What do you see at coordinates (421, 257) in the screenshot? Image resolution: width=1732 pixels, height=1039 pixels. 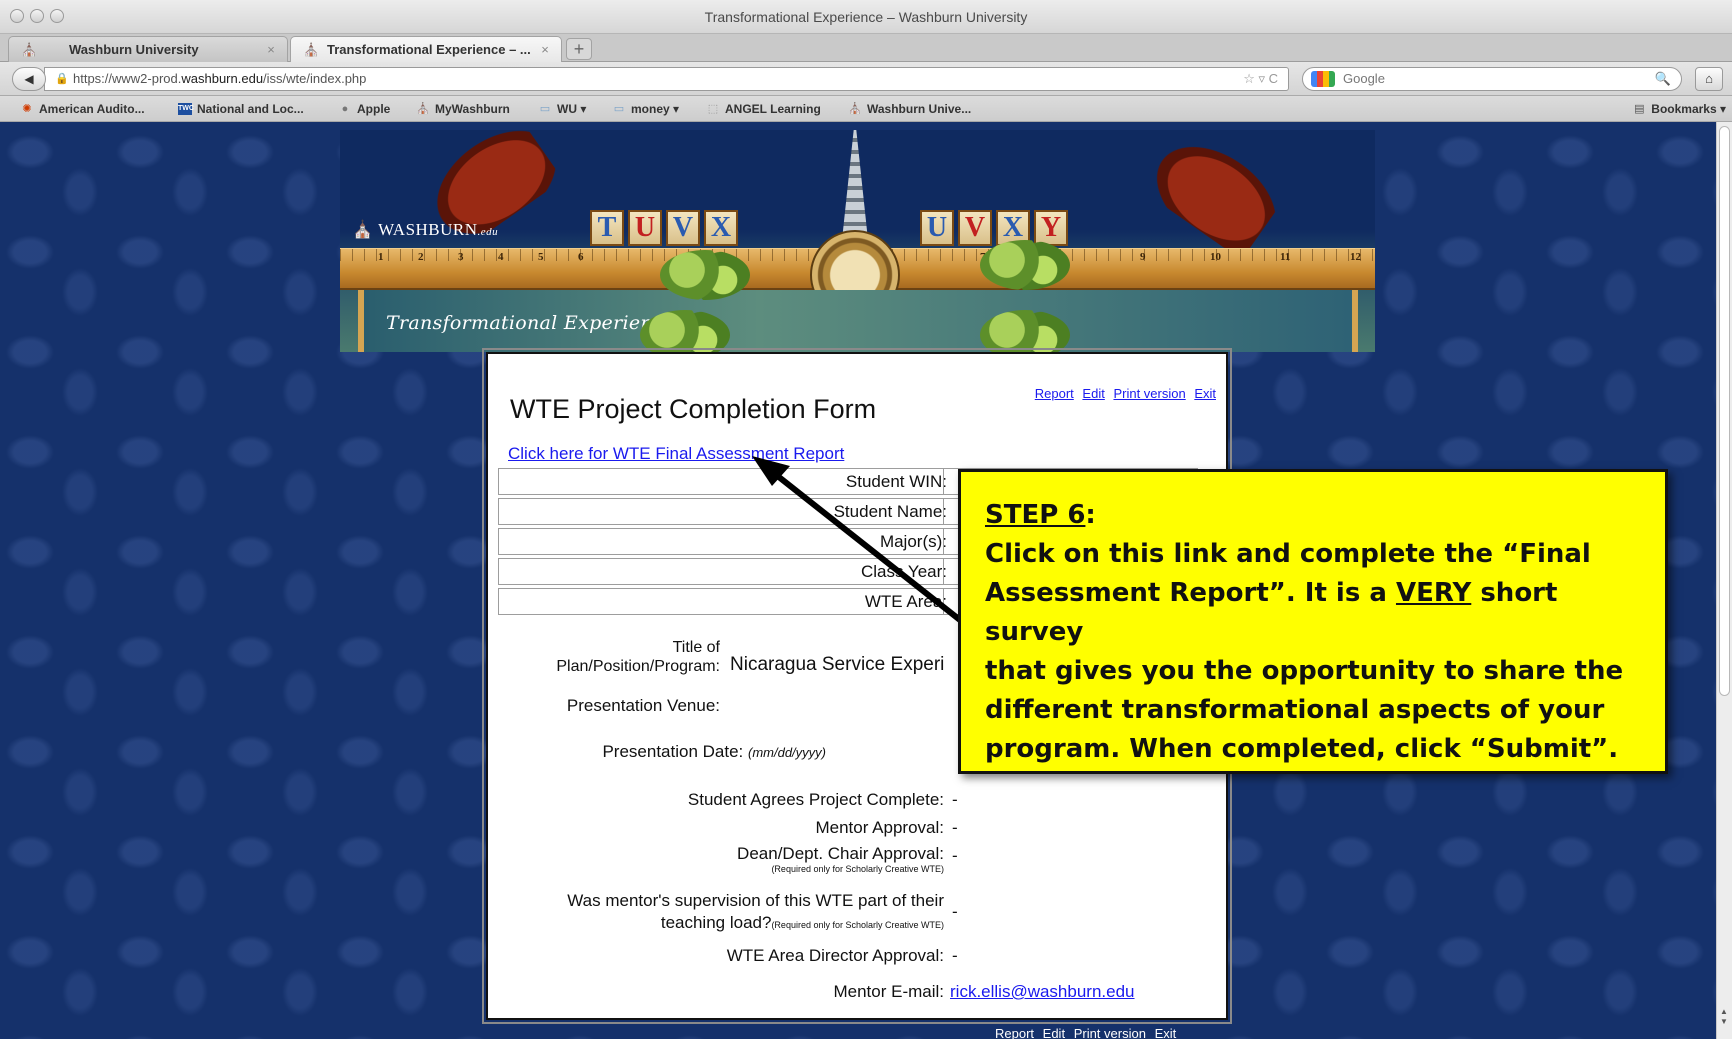 I see `ruler-number: 2` at bounding box center [421, 257].